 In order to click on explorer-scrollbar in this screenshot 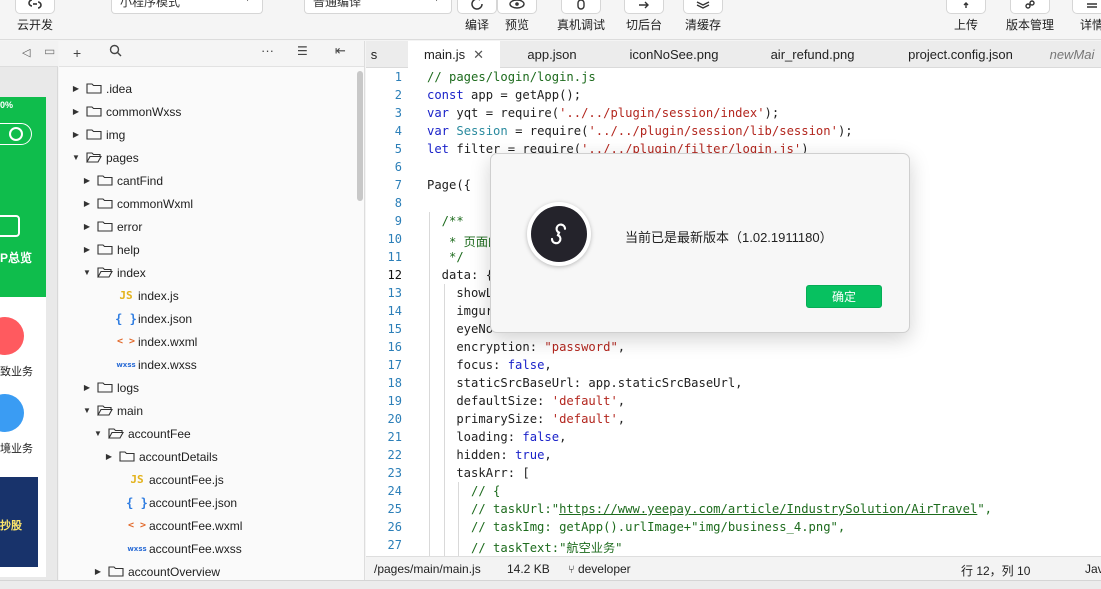, I will do `click(360, 136)`.